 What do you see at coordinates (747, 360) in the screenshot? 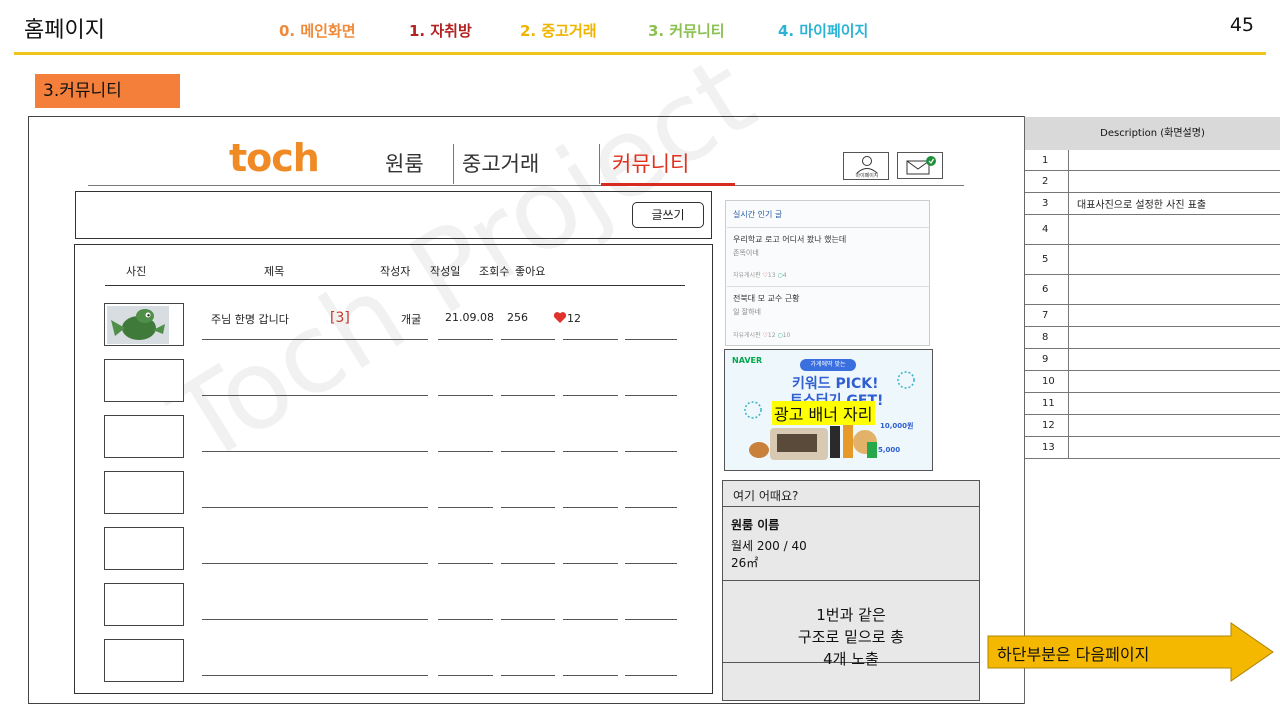
I see `ad-brand: NAVER` at bounding box center [747, 360].